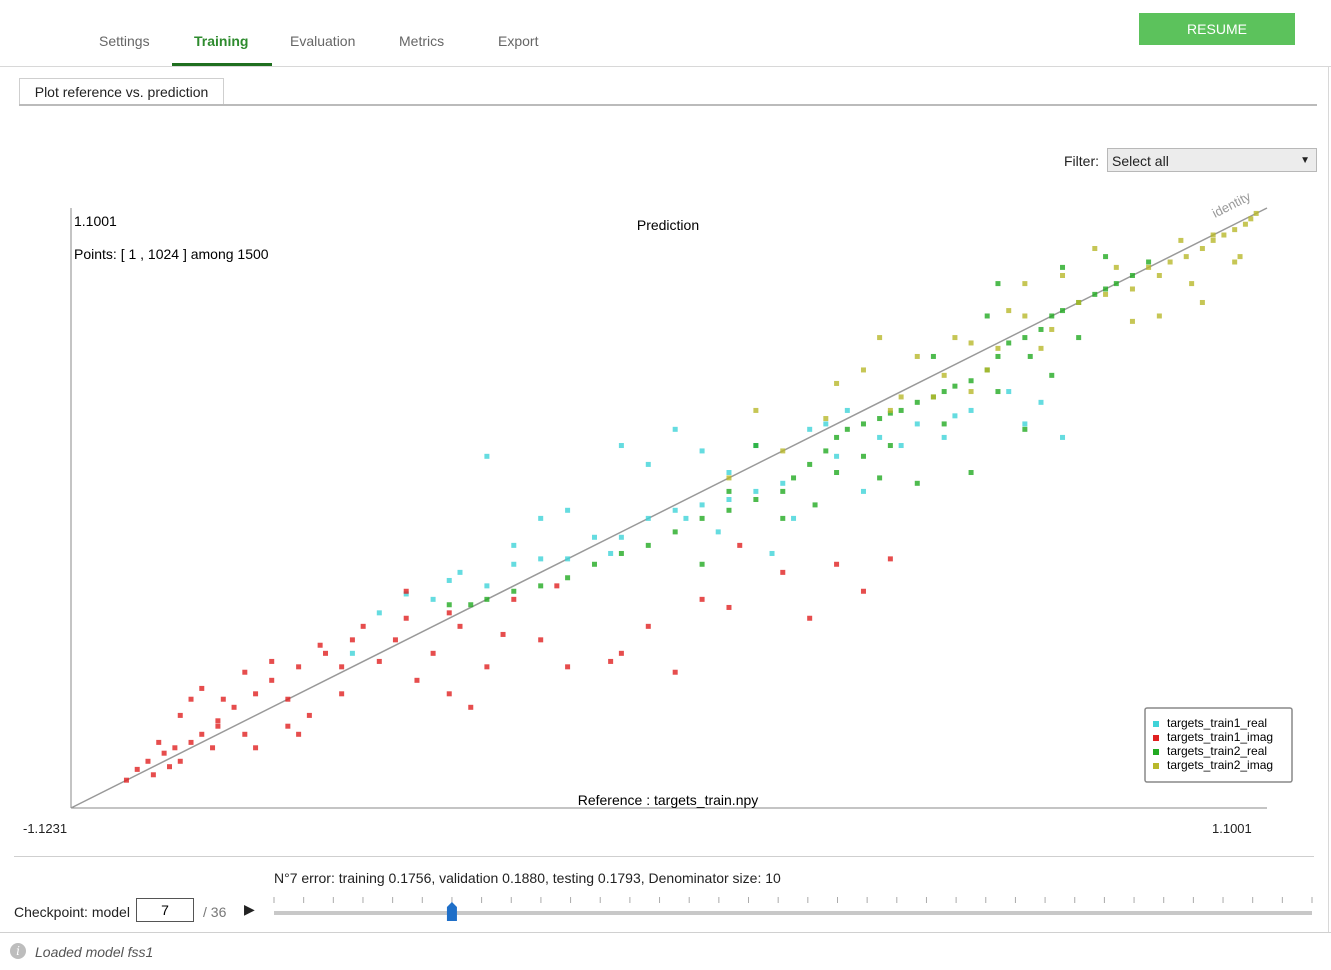 The image size is (1331, 970). I want to click on subtab-divider, so click(668, 105).